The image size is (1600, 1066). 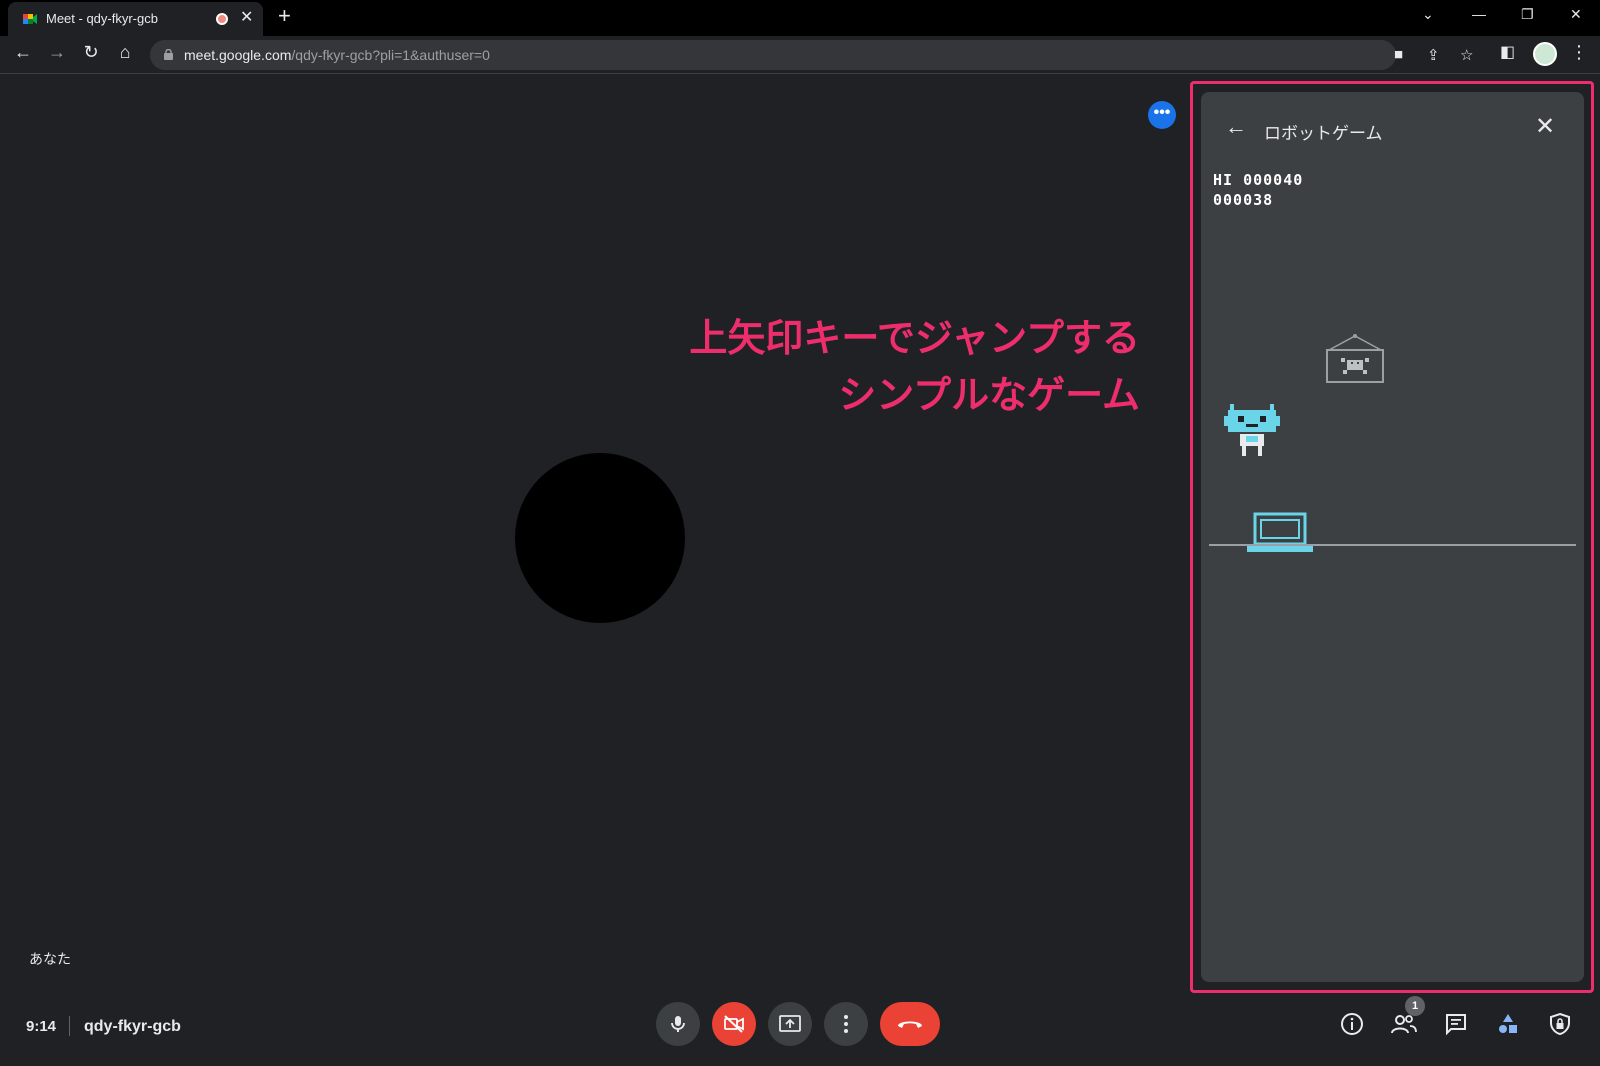 What do you see at coordinates (1428, 14) in the screenshot?
I see `tab-search-icon: ⌄` at bounding box center [1428, 14].